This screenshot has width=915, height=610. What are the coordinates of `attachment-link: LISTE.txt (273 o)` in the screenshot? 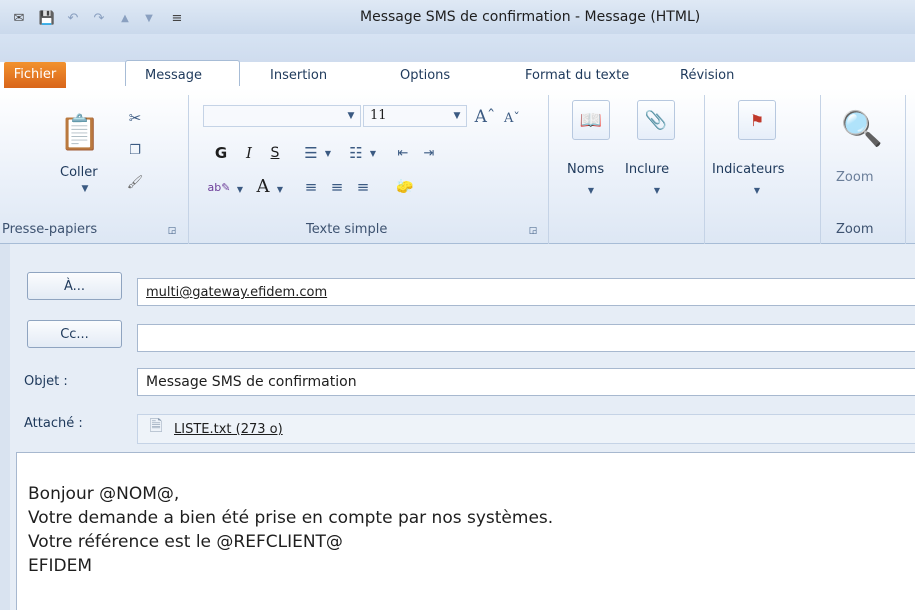 It's located at (228, 429).